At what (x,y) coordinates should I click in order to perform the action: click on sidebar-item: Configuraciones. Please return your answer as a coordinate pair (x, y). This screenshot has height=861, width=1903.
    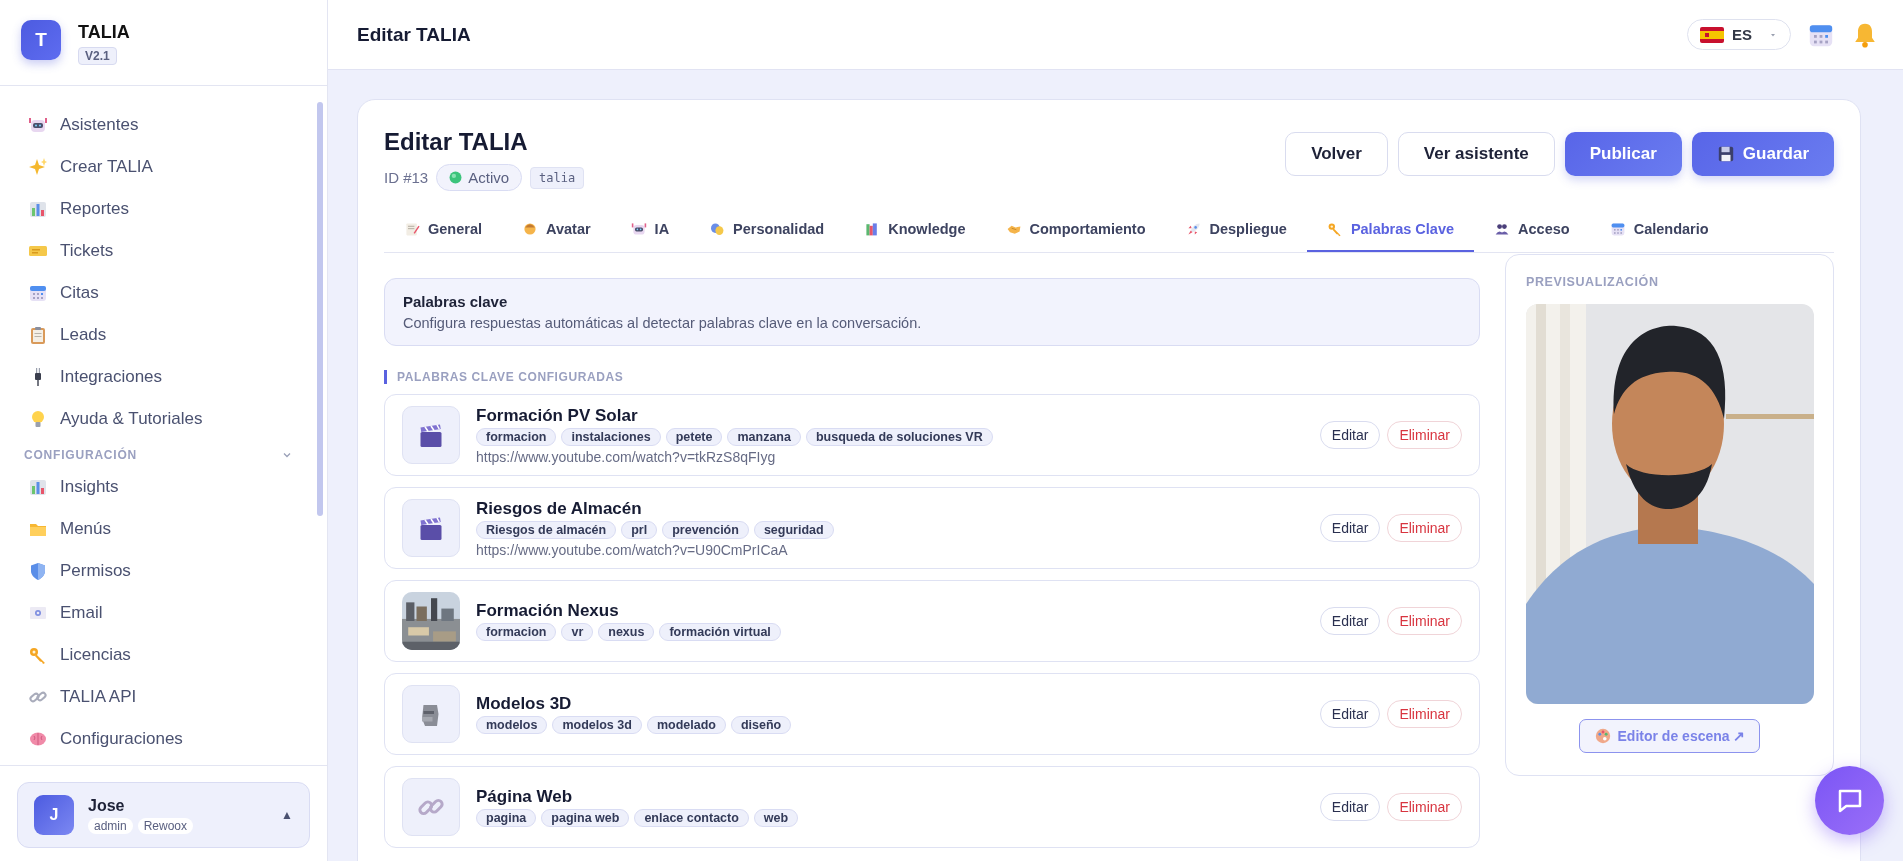
    Looking at the image, I should click on (163, 739).